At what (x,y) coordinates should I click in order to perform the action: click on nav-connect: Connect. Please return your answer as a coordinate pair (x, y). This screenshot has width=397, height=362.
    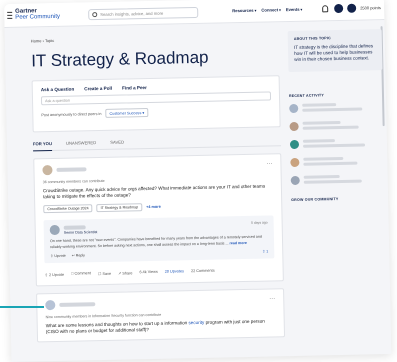
    Looking at the image, I should click on (271, 9).